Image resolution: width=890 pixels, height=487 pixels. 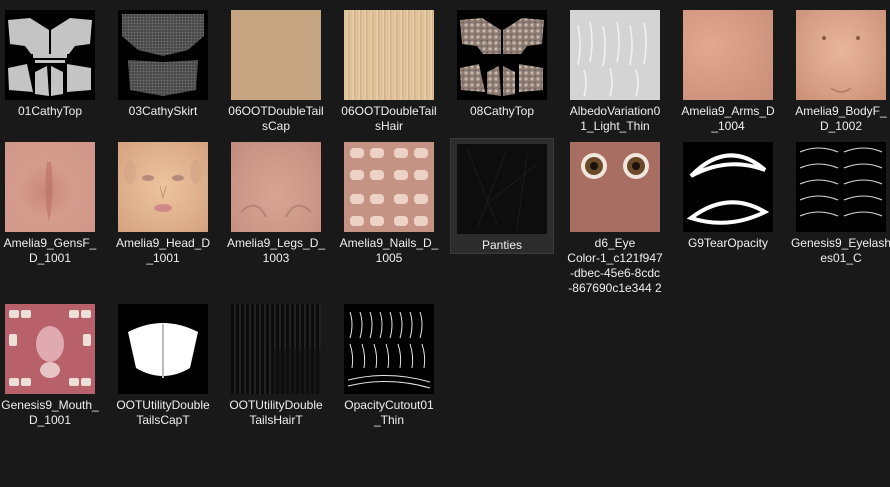 I want to click on body-skin-texture-thumbnail, so click(x=841, y=55).